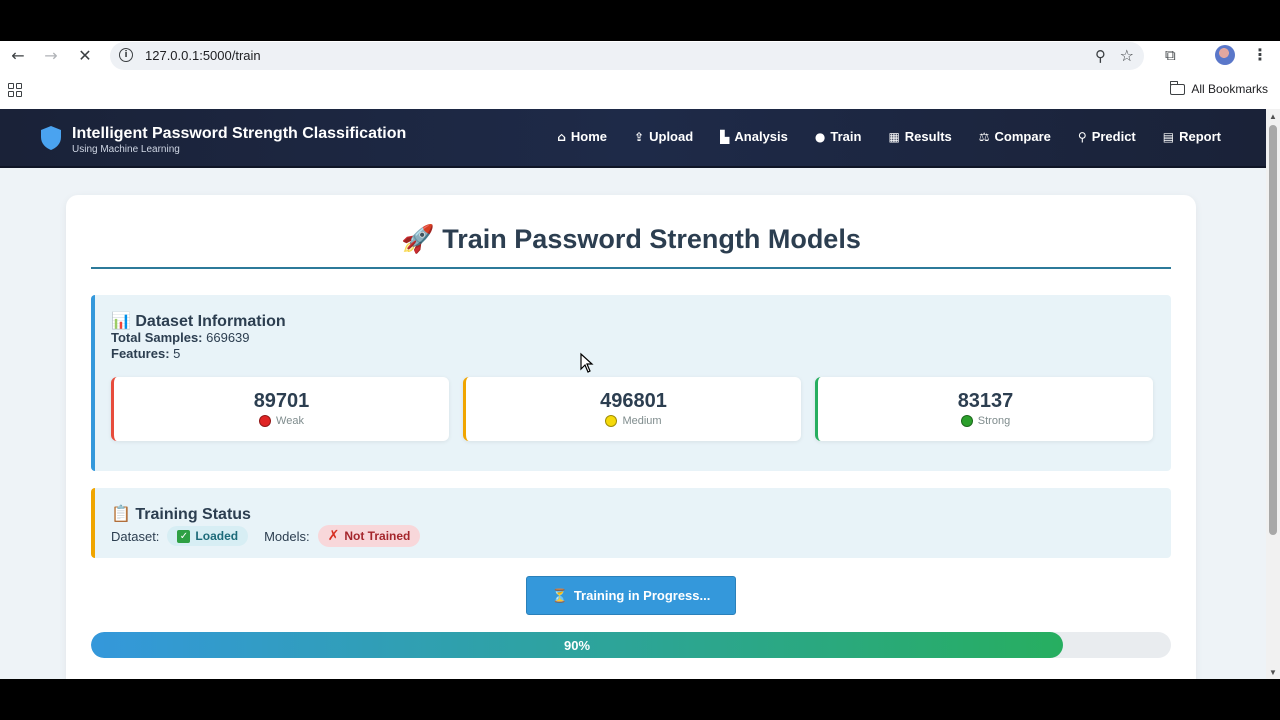  I want to click on all-bookmarks-button: All Bookmarks, so click(1218, 88).